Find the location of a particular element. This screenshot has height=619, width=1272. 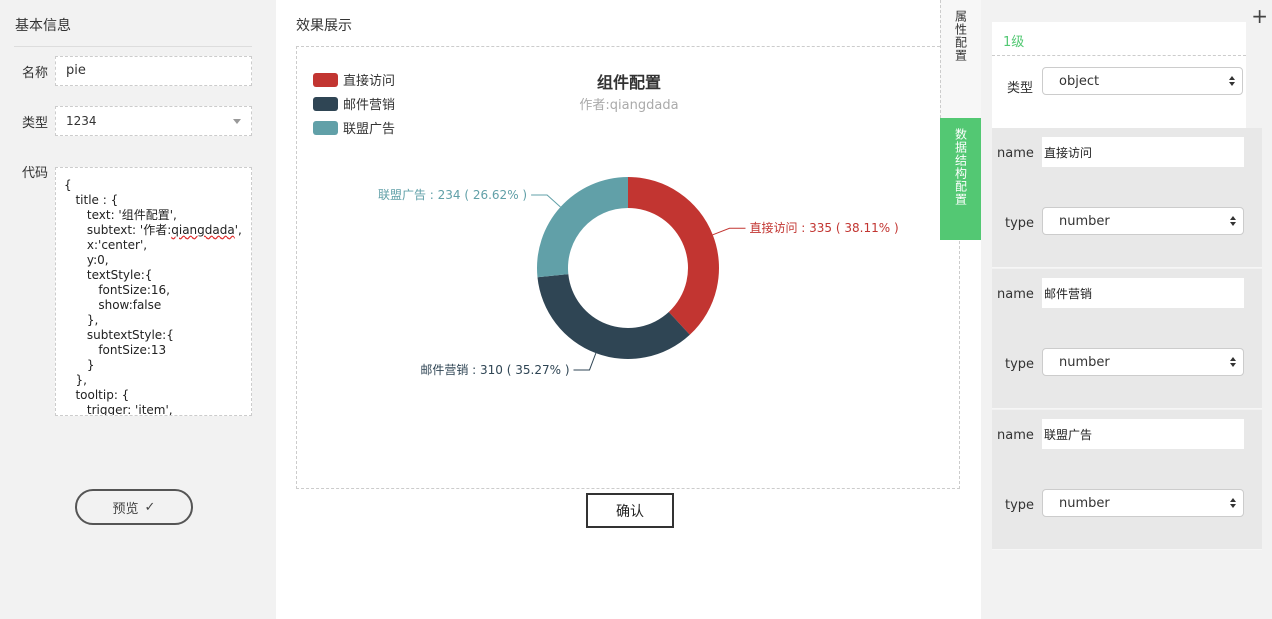

legend-label: 邮件营销 is located at coordinates (369, 105).